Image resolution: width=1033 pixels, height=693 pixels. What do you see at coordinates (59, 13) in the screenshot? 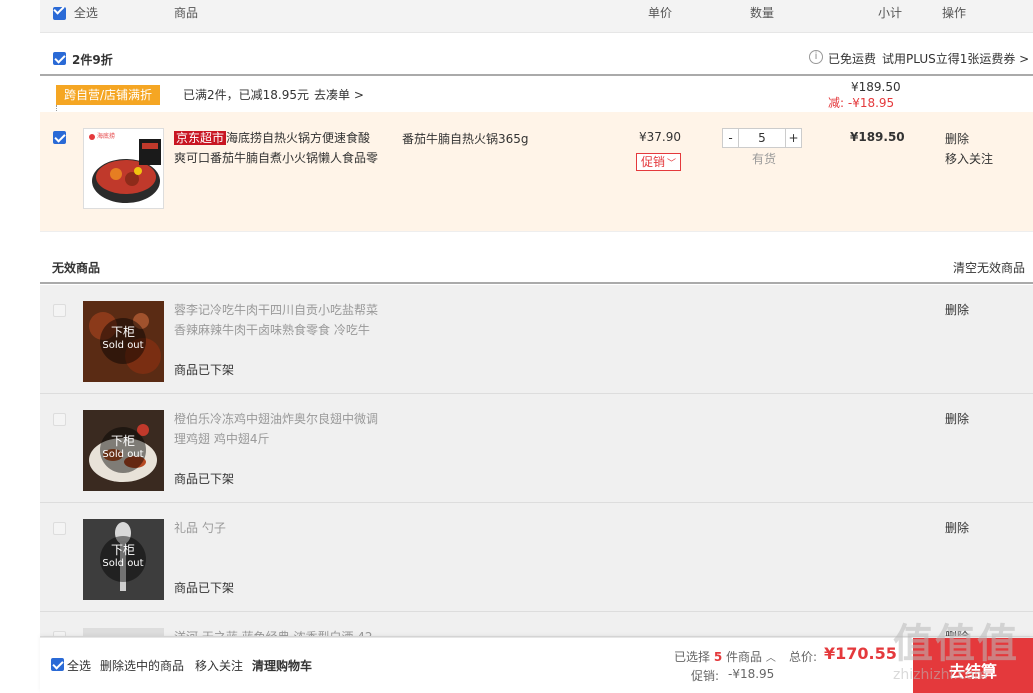
I see `select-all-checkbox` at bounding box center [59, 13].